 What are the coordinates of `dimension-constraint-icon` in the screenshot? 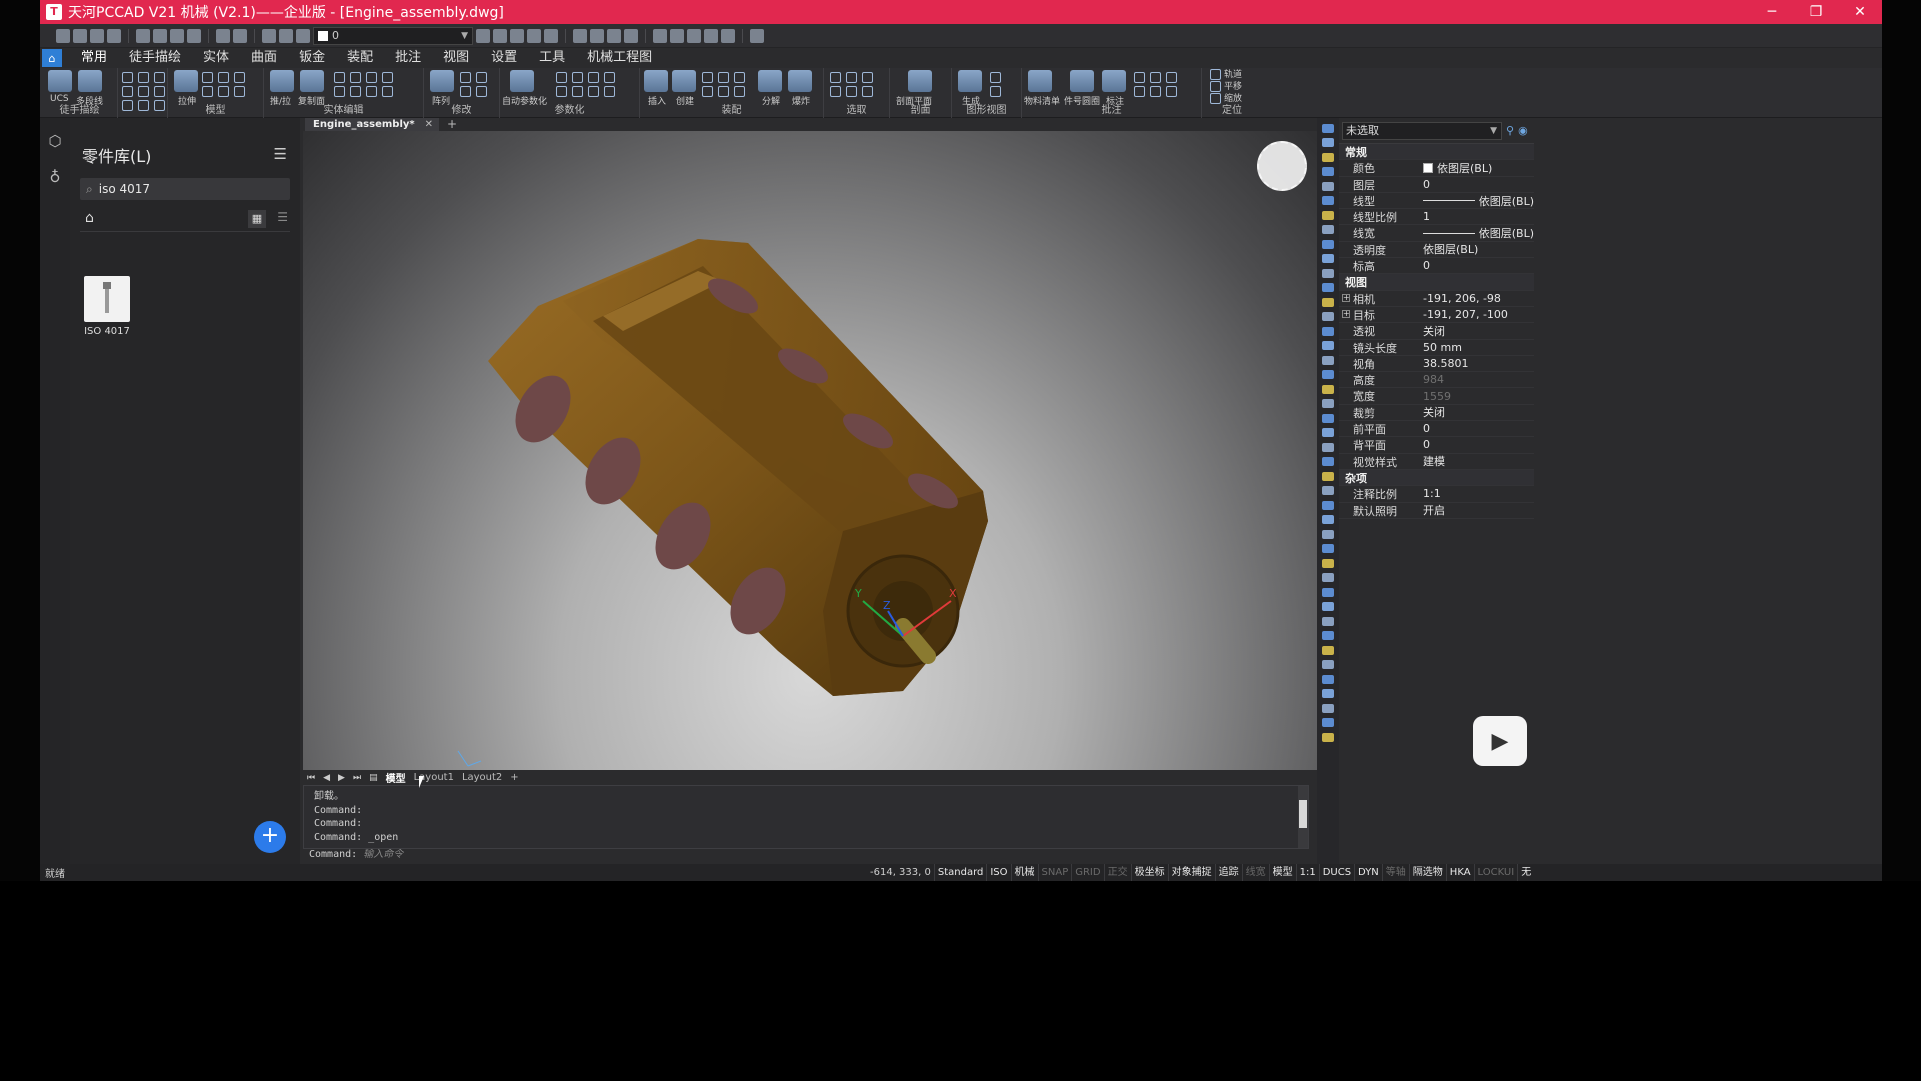 It's located at (609, 91).